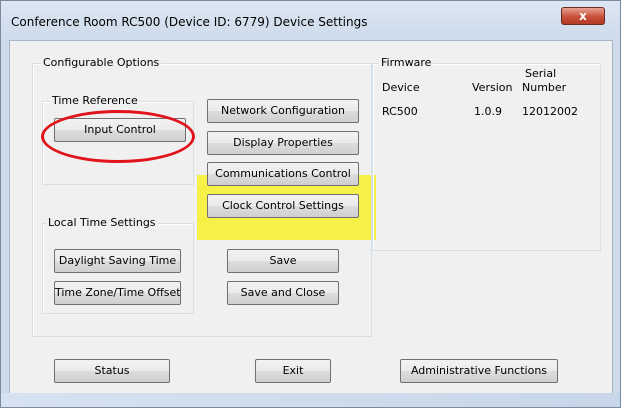 This screenshot has height=408, width=621. What do you see at coordinates (400, 111) in the screenshot?
I see `firmware-cell-device: RC500` at bounding box center [400, 111].